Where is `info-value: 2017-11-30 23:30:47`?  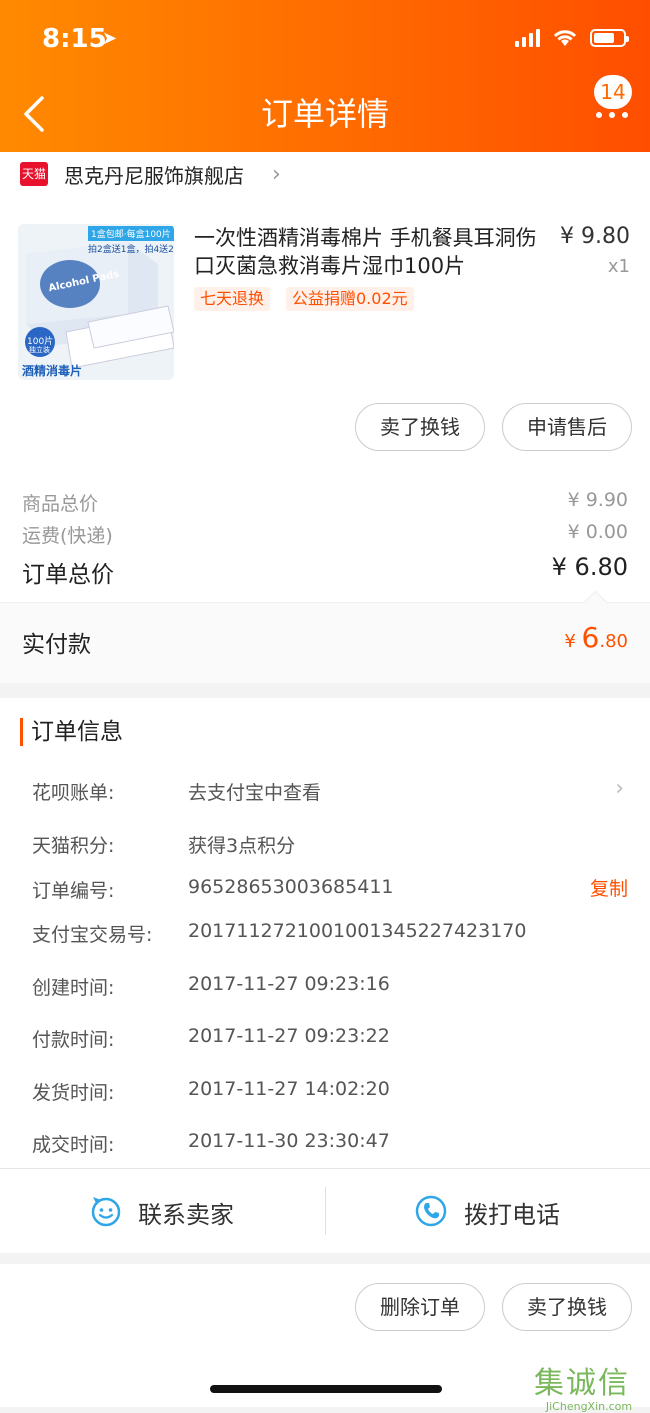
info-value: 2017-11-30 23:30:47 is located at coordinates (289, 1141).